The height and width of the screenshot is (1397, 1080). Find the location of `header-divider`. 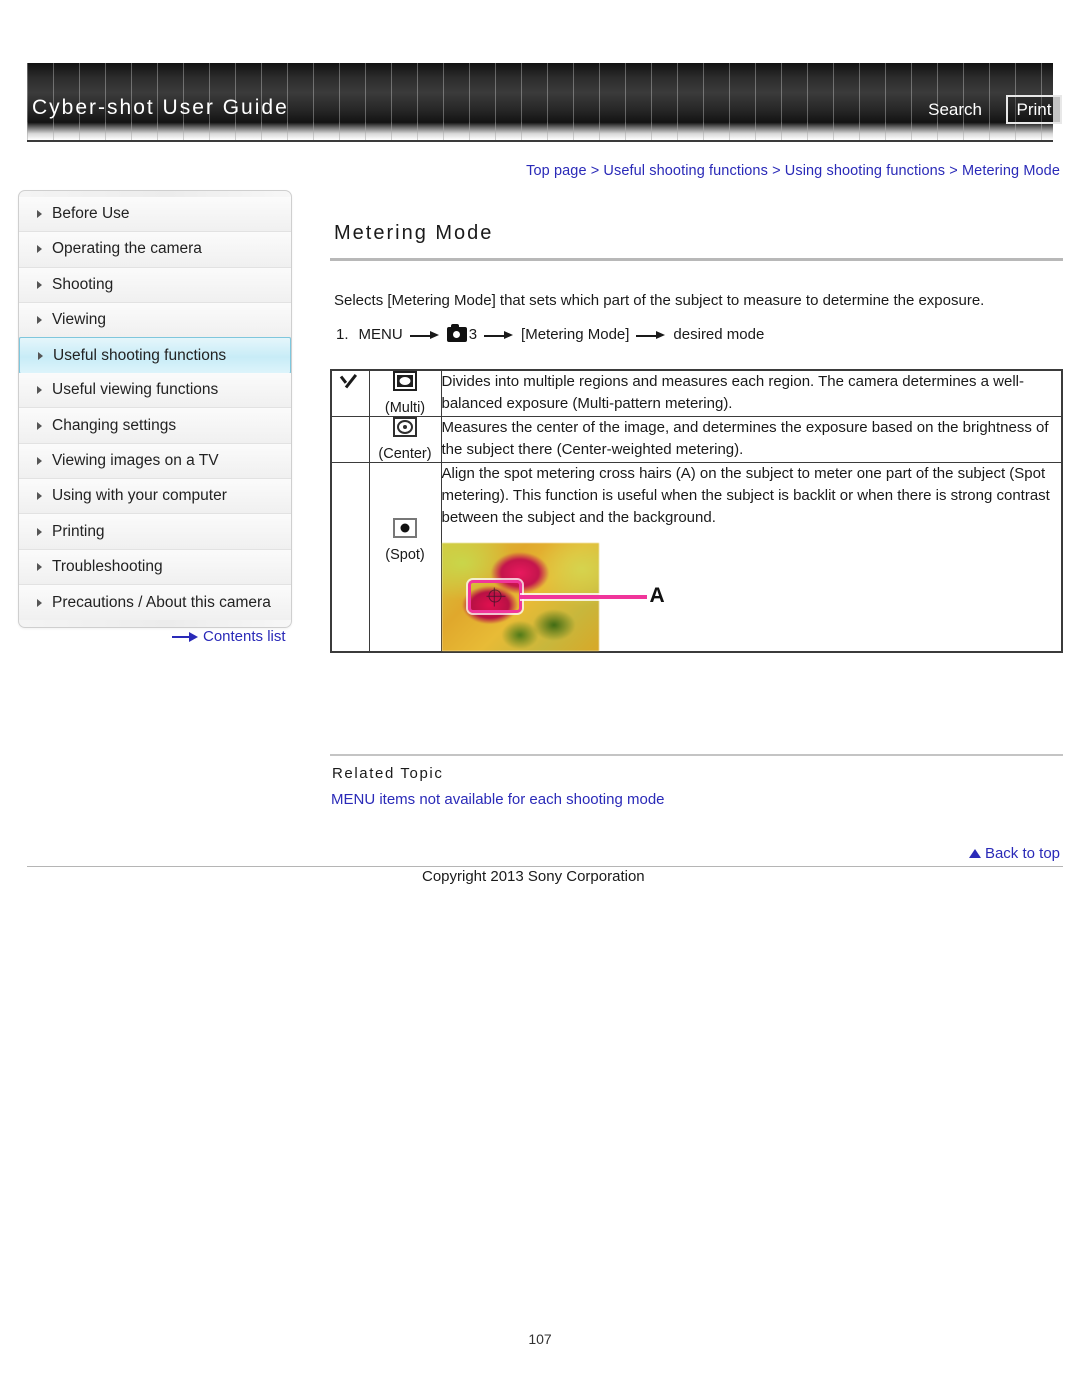

header-divider is located at coordinates (540, 141).